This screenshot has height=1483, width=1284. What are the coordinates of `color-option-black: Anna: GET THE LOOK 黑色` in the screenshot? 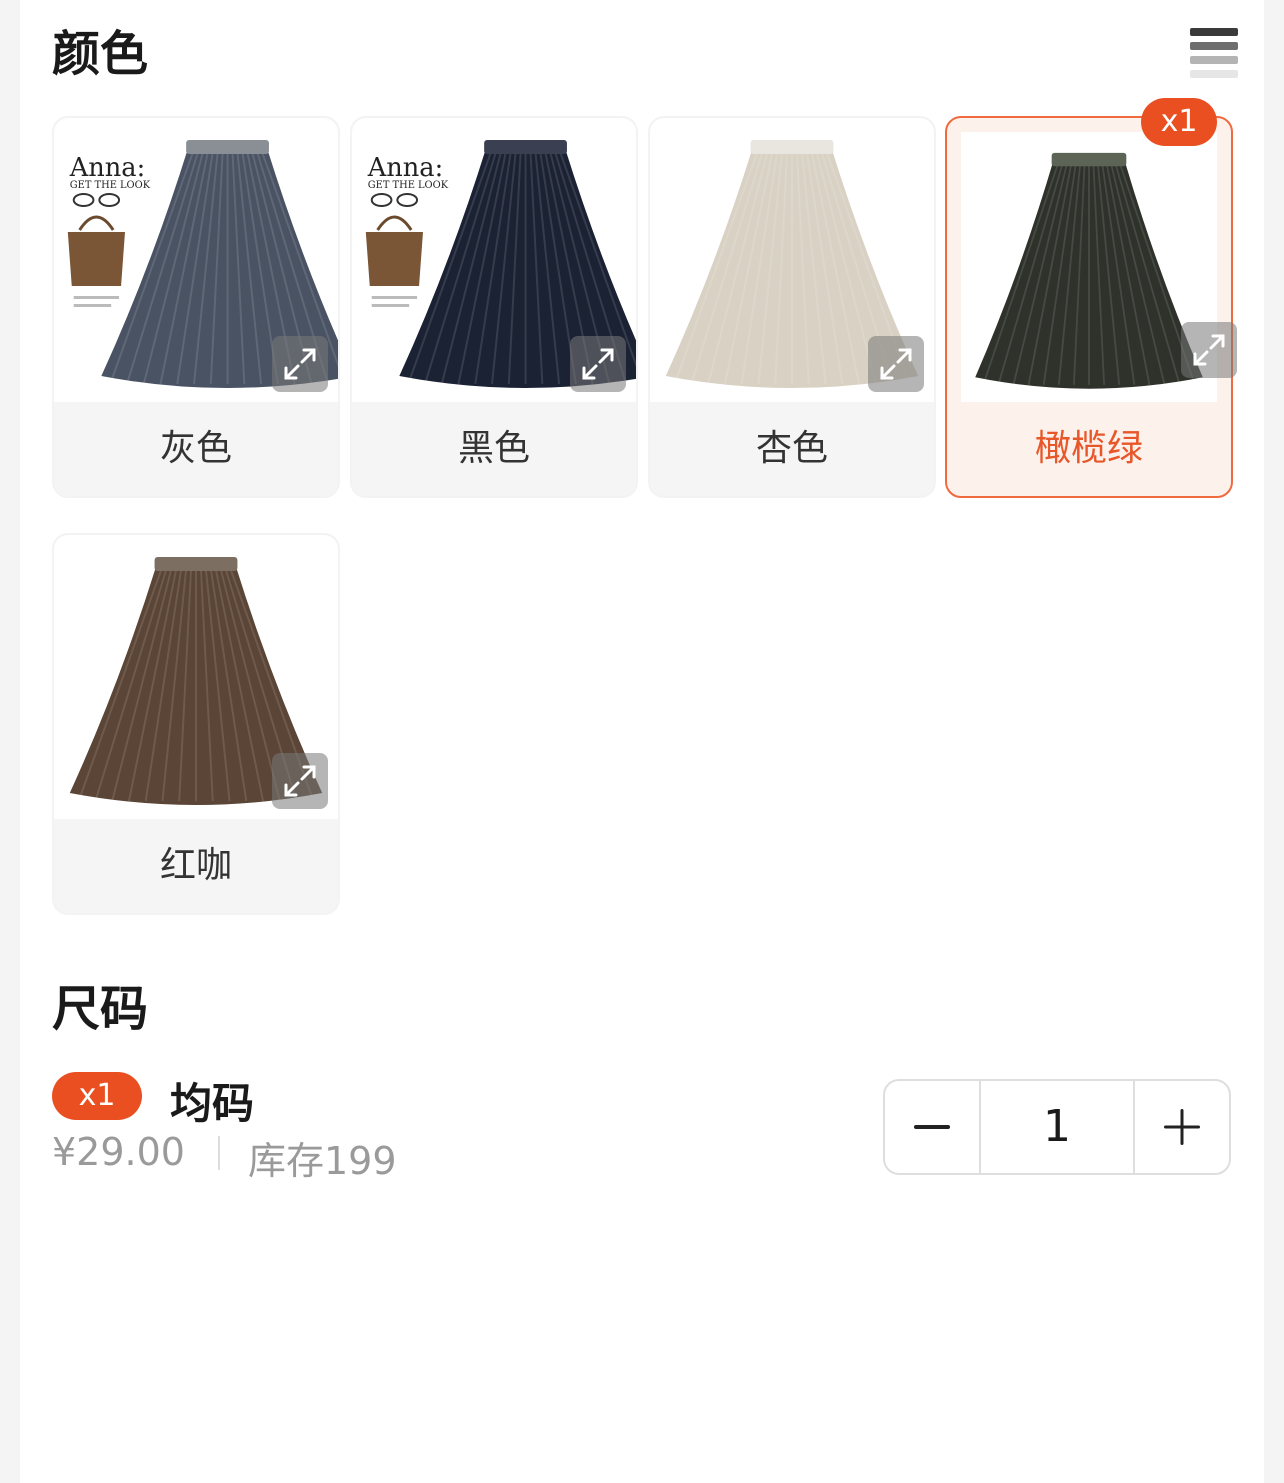 It's located at (494, 307).